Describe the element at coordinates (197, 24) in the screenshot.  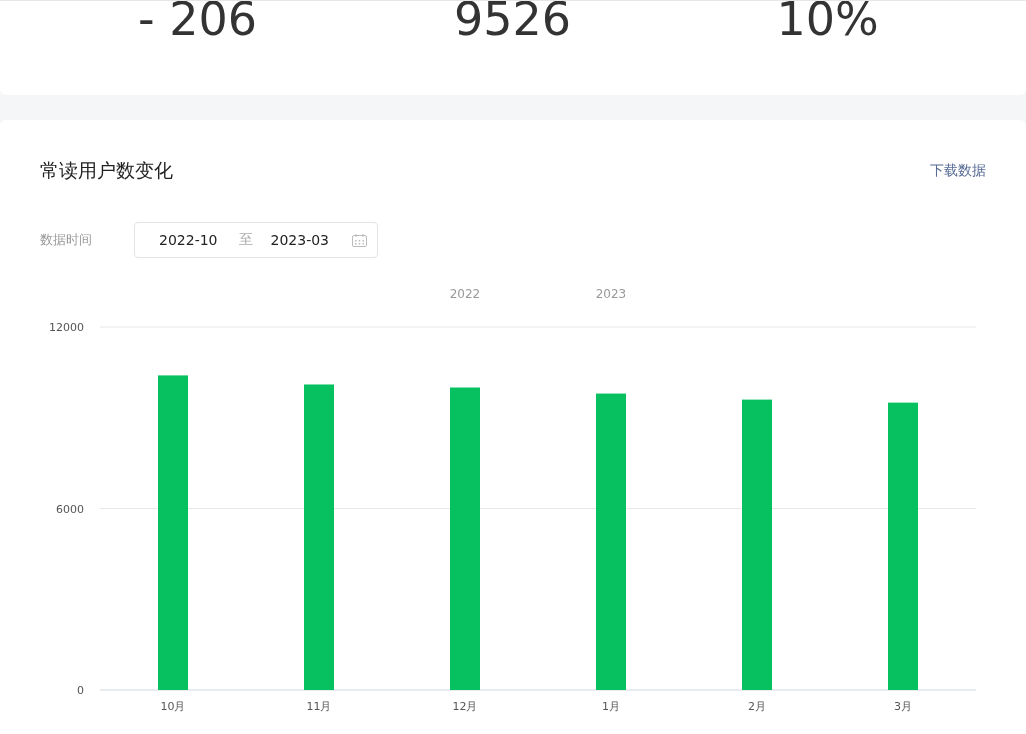
I see `stat-value: - 206` at that location.